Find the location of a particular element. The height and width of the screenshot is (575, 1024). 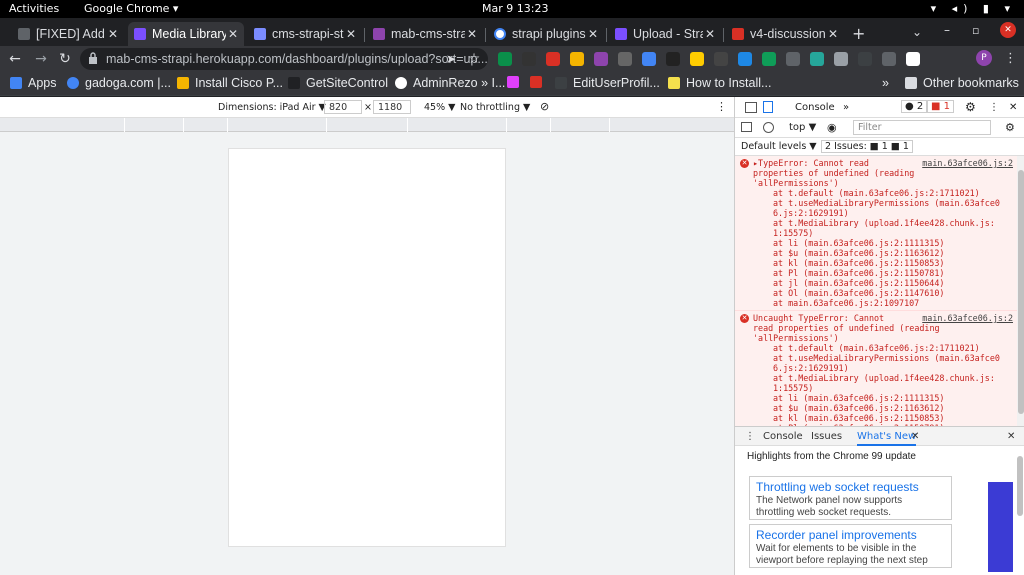

stack-trace-line: at Ol (main.63afce06.js:2:1147610) is located at coordinates (883, 293).